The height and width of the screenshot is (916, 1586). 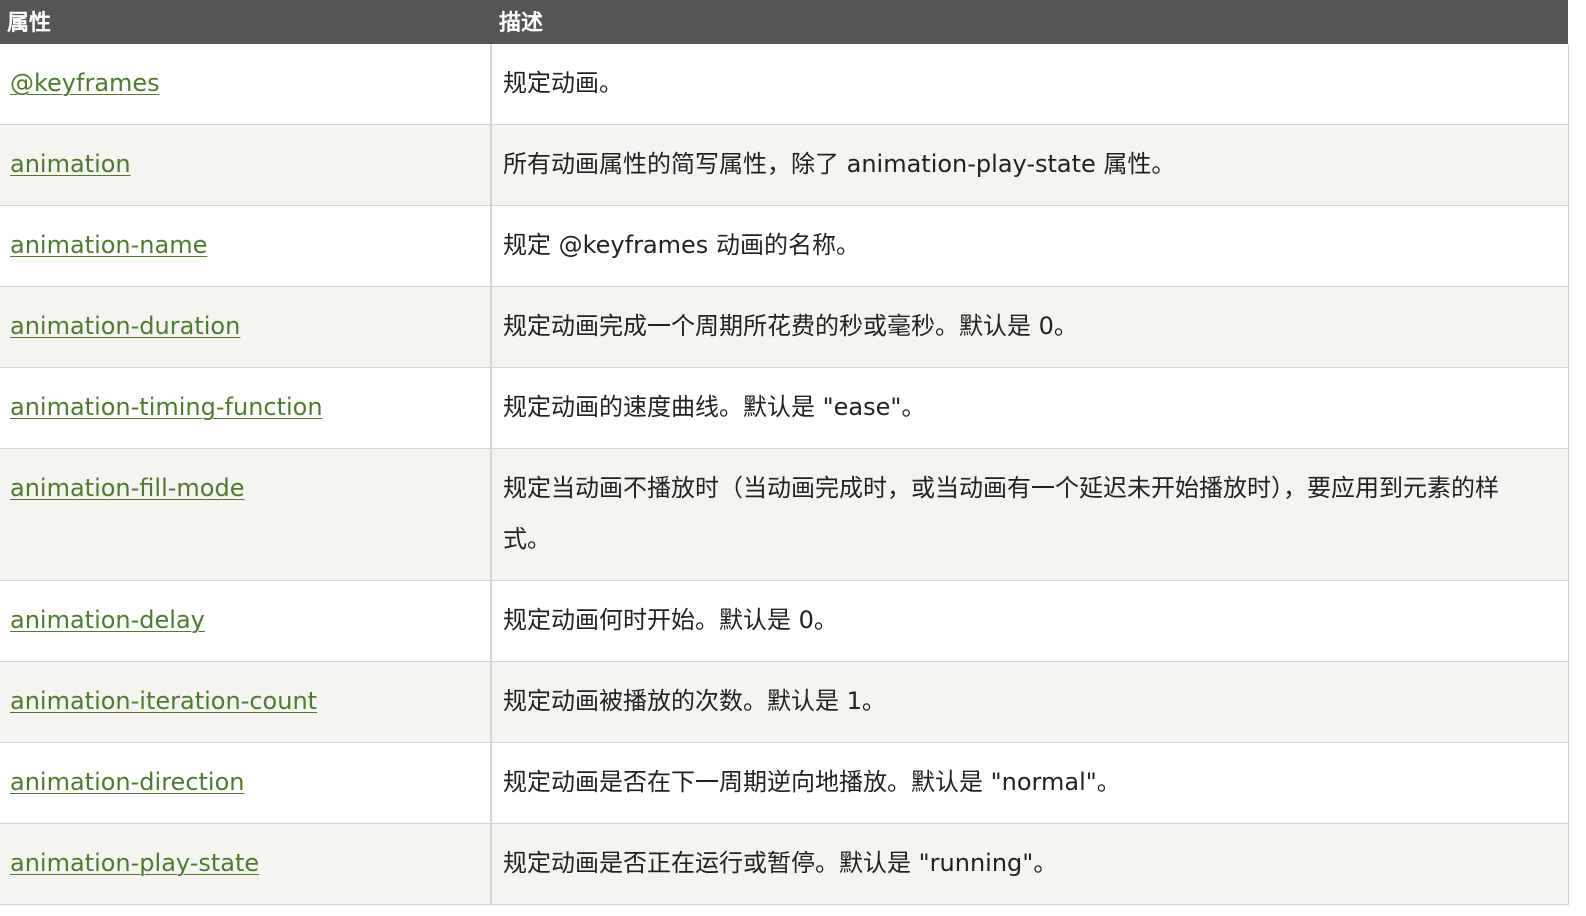 I want to click on description-cell: 规定动画。, so click(x=1030, y=84).